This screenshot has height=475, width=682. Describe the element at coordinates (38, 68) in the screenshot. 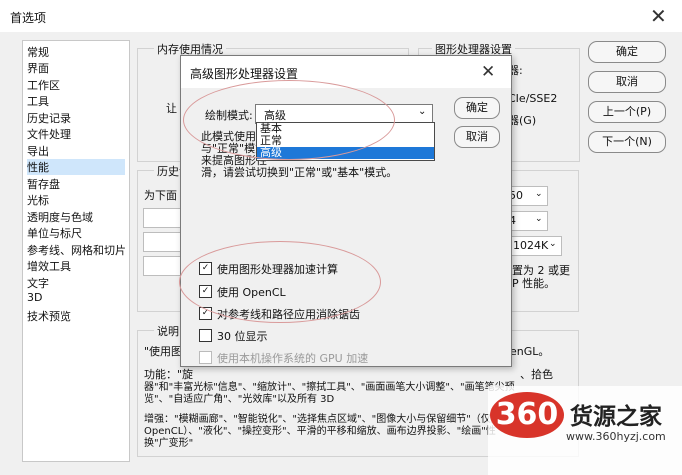

I see `sidebar-item-interface: 界面` at that location.